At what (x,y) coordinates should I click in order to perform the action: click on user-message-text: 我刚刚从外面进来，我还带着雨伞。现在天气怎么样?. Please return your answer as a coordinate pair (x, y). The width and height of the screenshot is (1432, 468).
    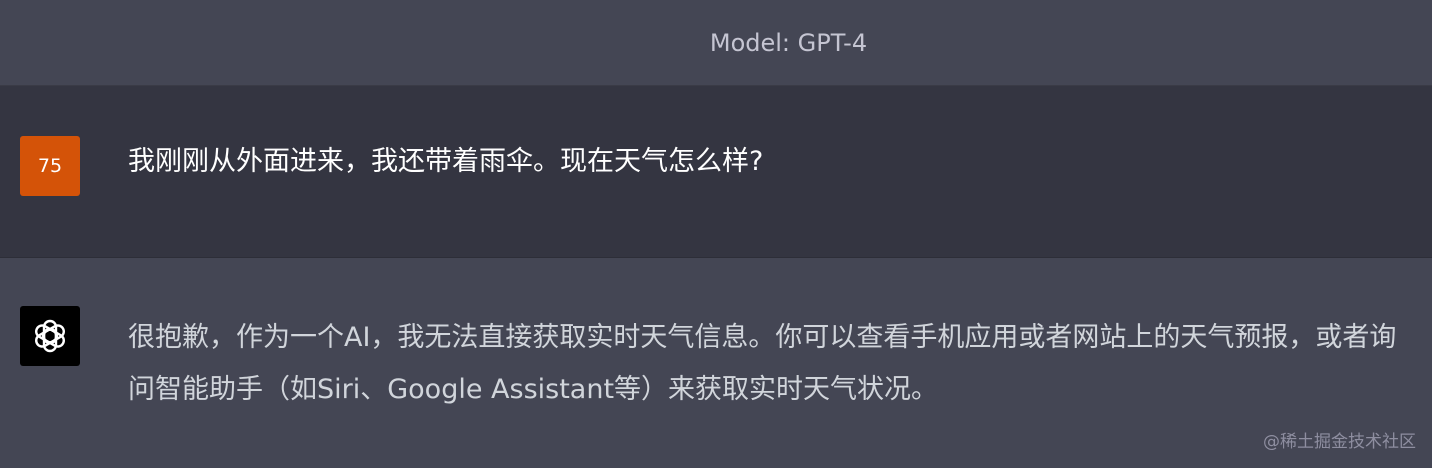
    Looking at the image, I should click on (446, 161).